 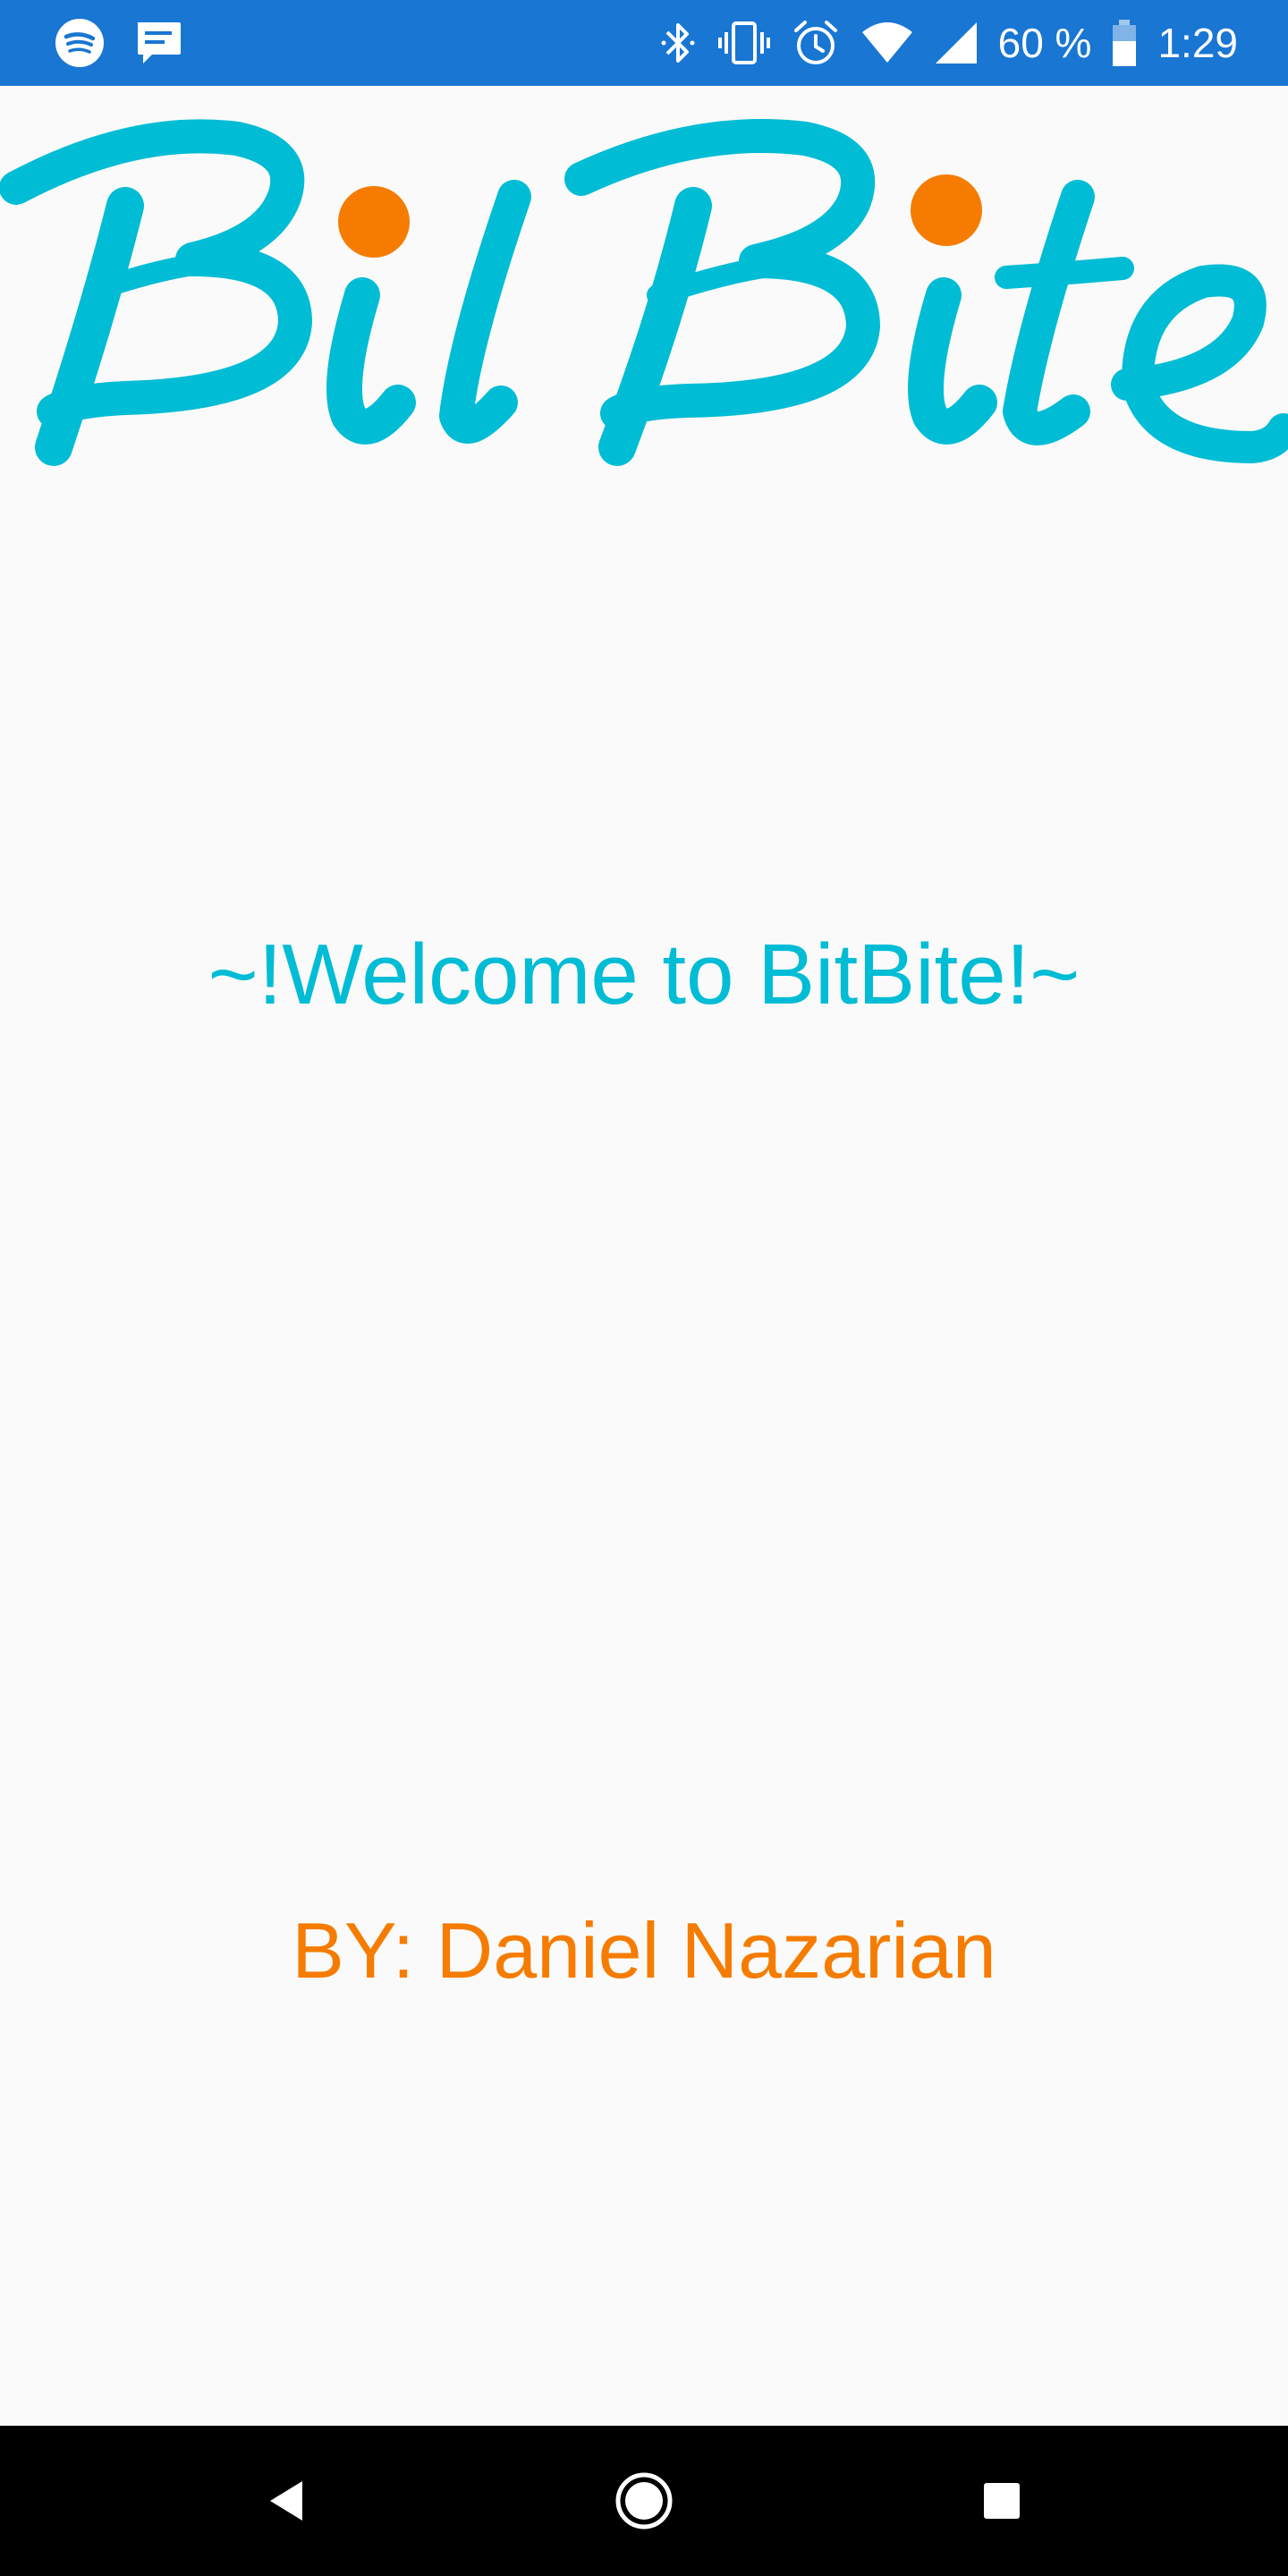 I want to click on bitbite-logo-graphic, so click(x=644, y=292).